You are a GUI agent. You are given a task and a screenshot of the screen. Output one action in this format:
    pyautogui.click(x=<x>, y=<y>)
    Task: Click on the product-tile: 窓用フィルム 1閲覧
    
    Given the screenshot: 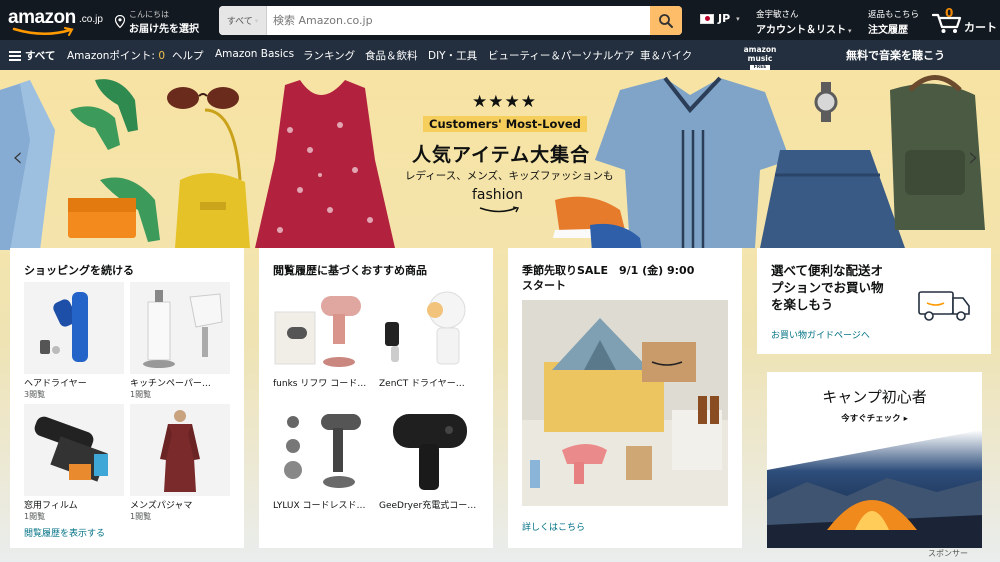 What is the action you would take?
    pyautogui.click(x=74, y=463)
    